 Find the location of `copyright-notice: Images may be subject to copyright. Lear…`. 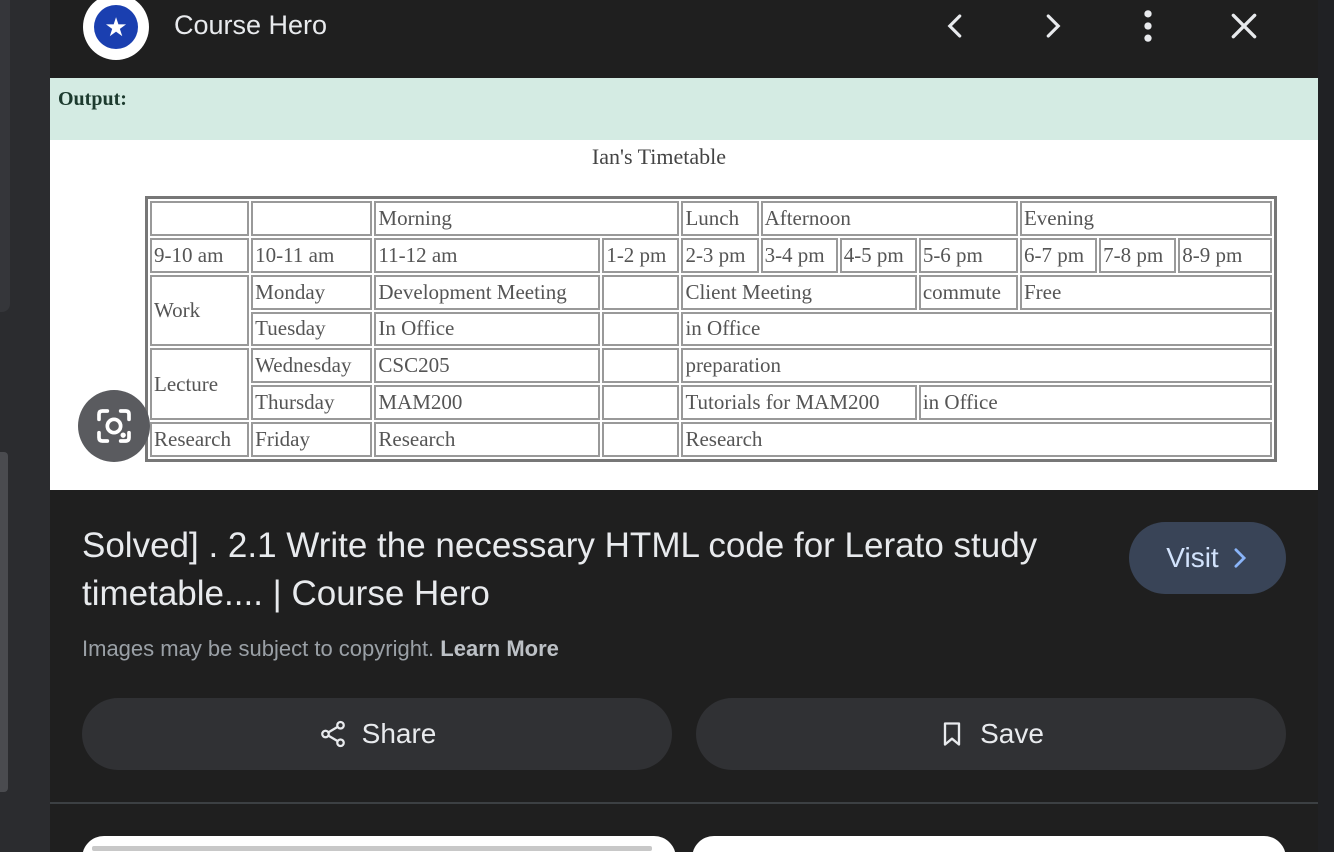

copyright-notice: Images may be subject to copyright. Lear… is located at coordinates (320, 649).